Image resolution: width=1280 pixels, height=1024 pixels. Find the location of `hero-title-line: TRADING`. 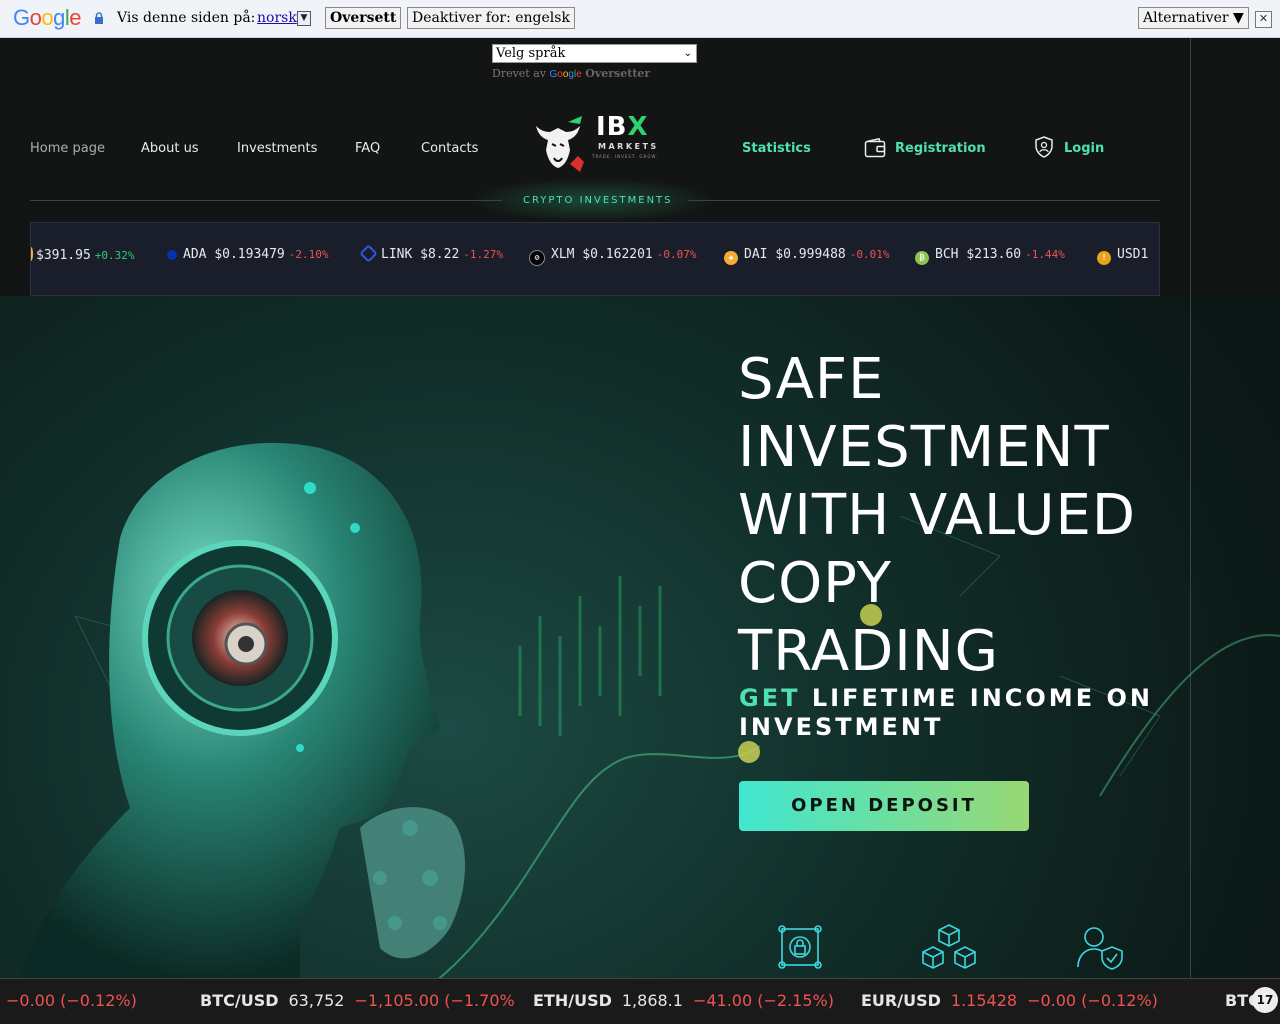

hero-title-line: TRADING is located at coordinates (869, 651).